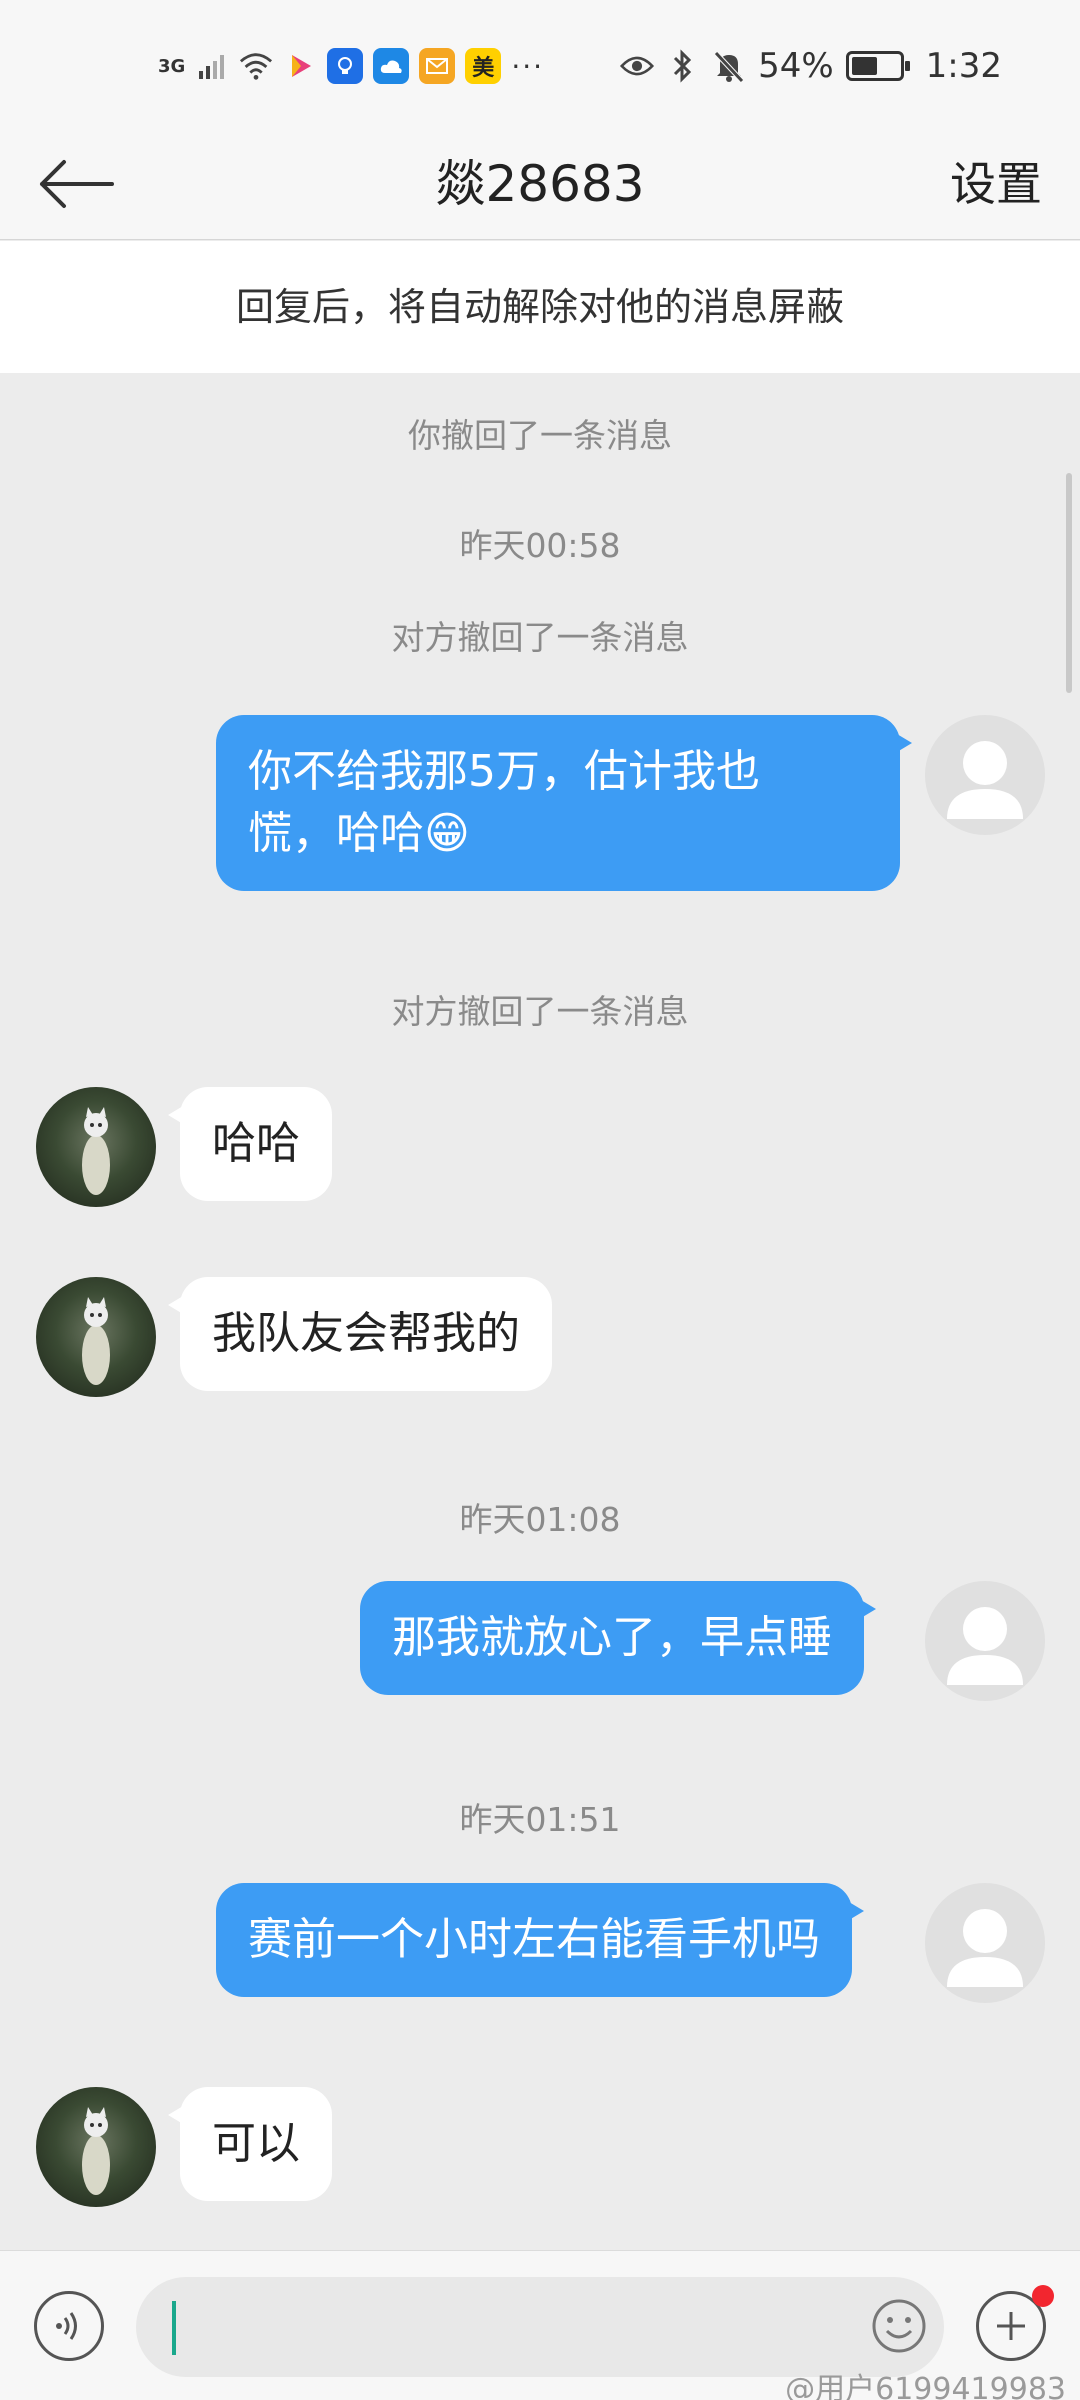  I want to click on battery-fill, so click(864, 66).